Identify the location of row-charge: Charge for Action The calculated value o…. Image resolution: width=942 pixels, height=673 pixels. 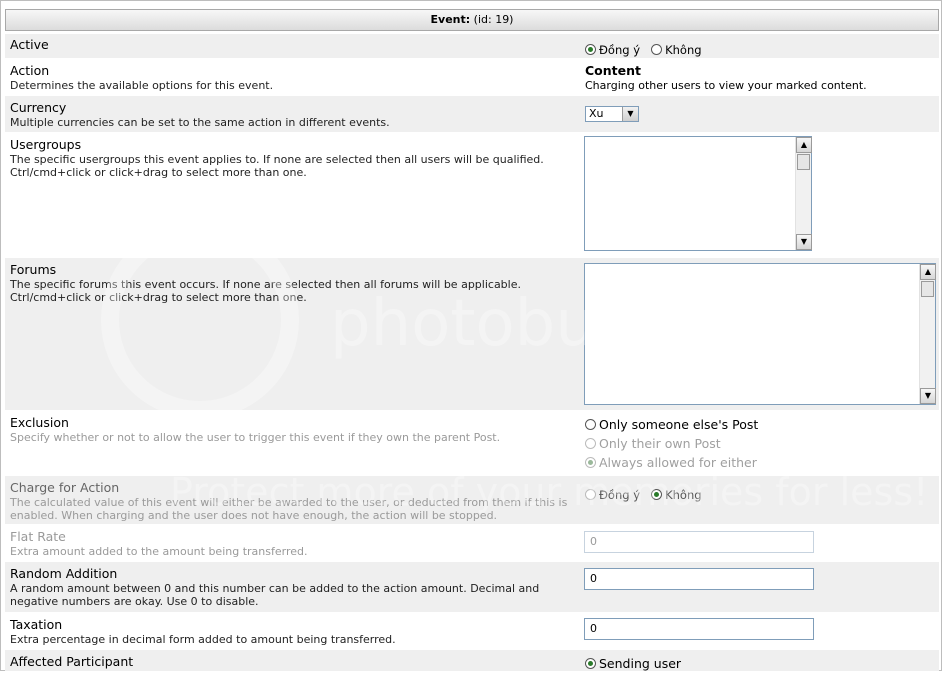
(472, 500).